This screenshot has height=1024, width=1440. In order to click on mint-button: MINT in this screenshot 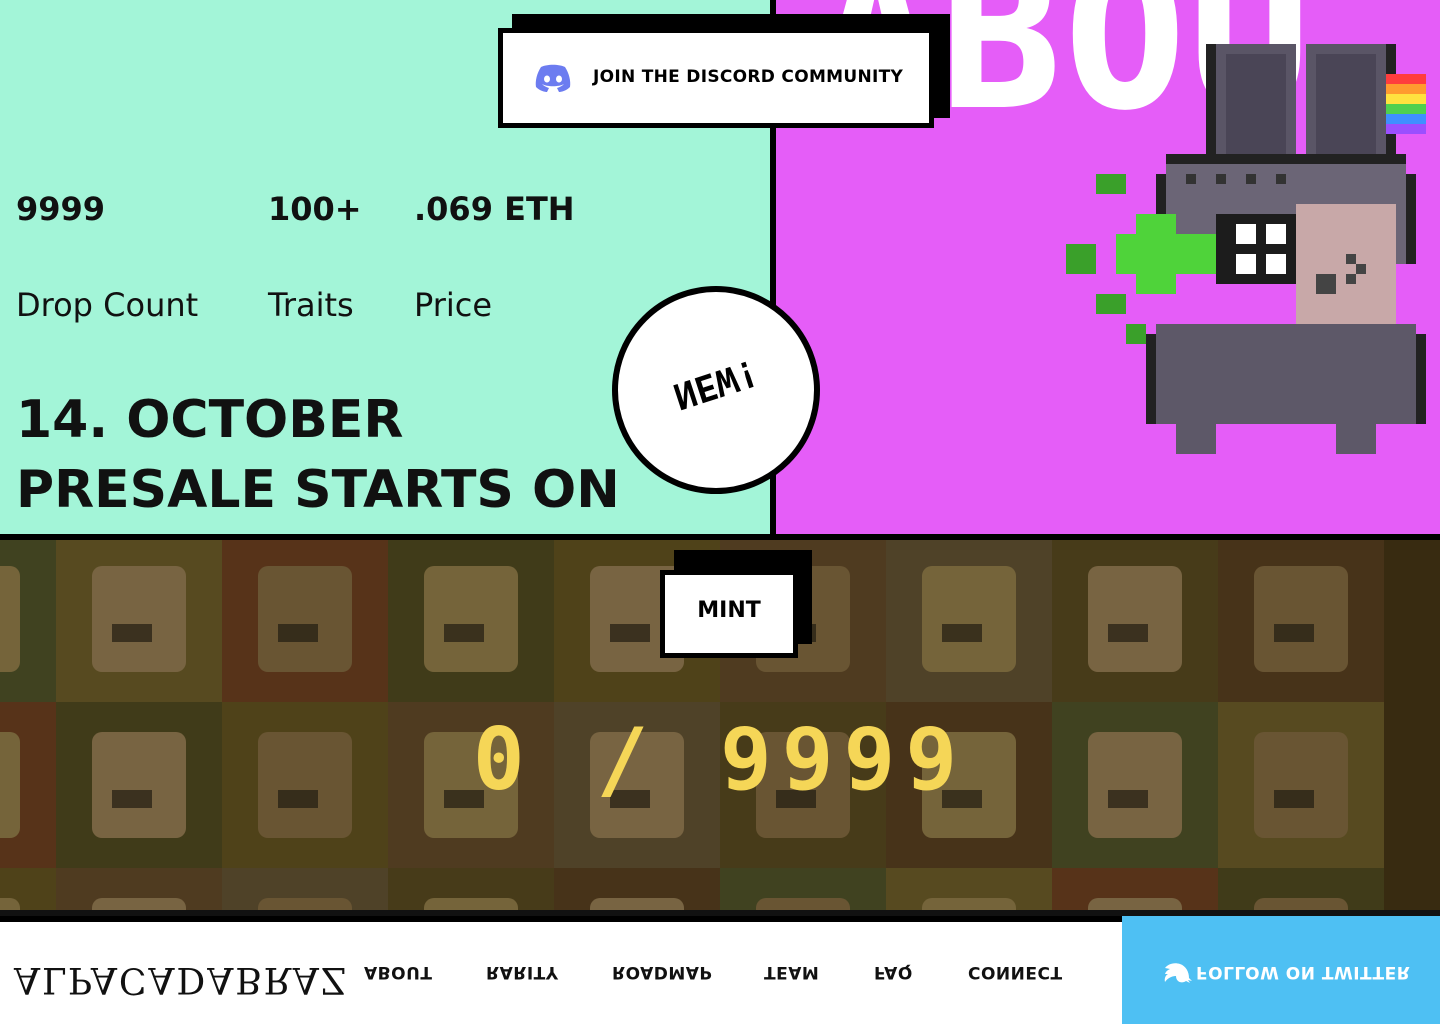, I will do `click(729, 614)`.